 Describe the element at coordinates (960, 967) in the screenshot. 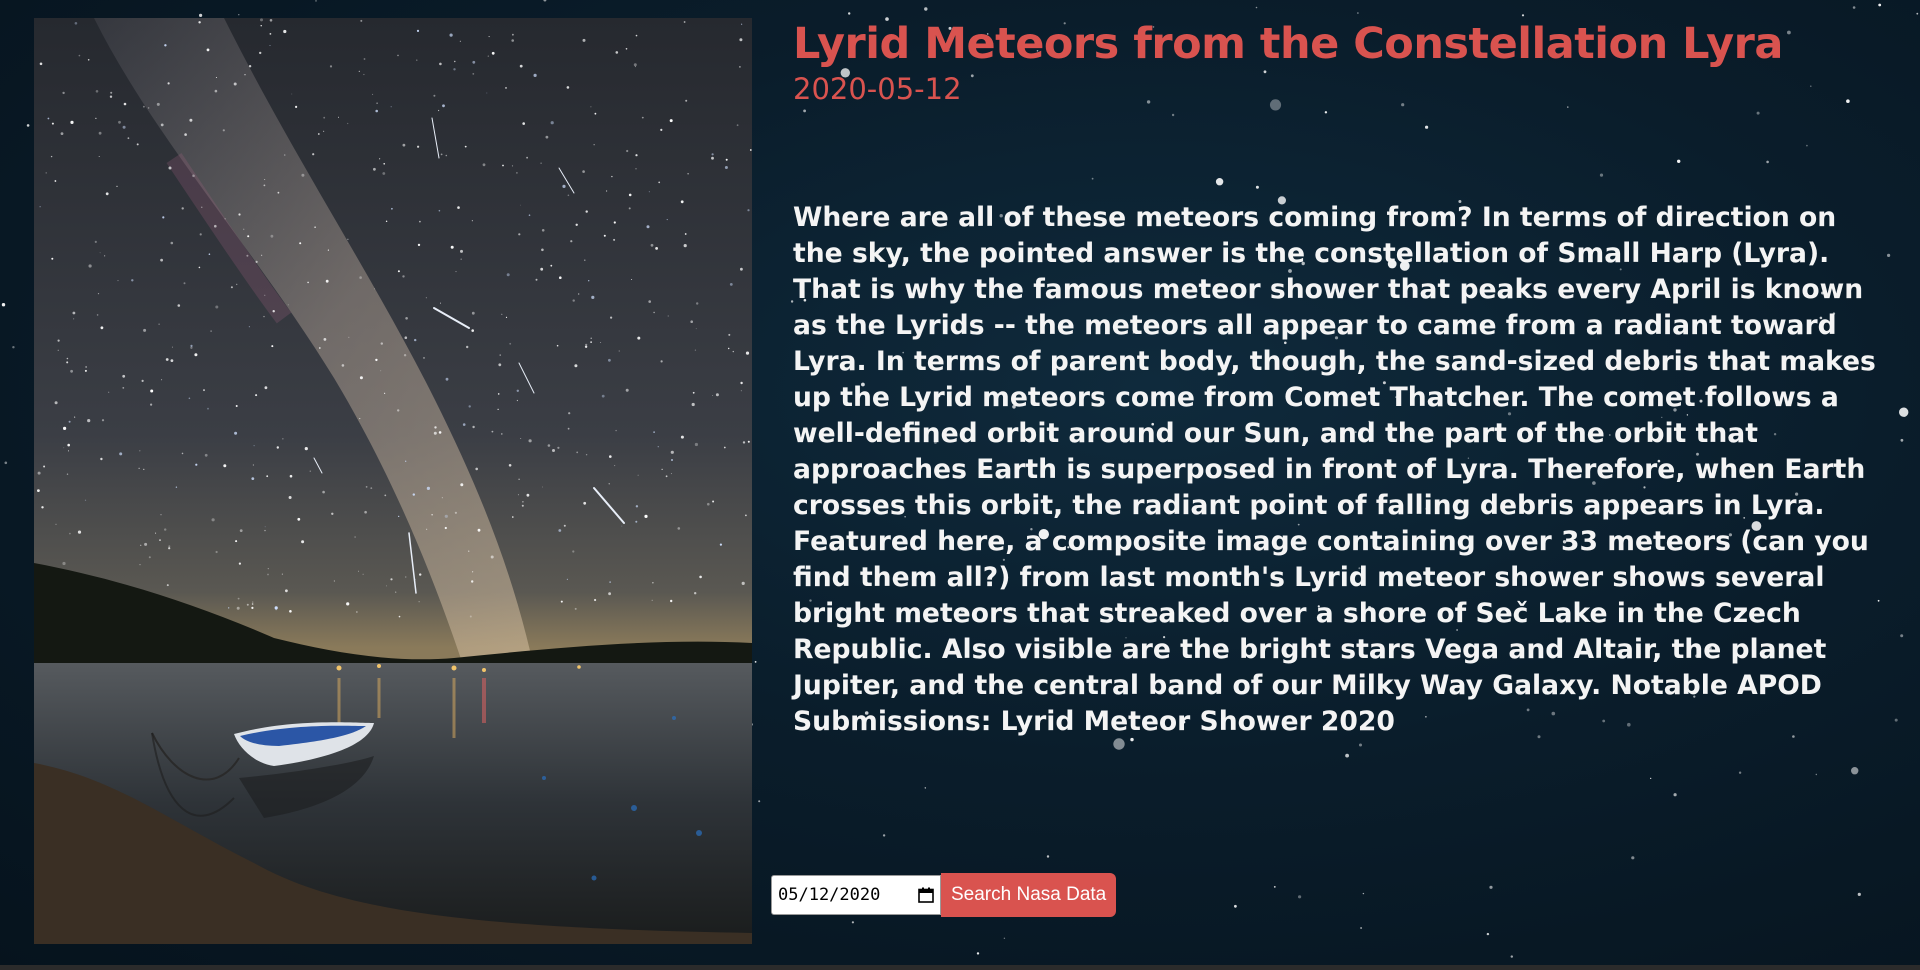

I see `bottom-edge` at that location.